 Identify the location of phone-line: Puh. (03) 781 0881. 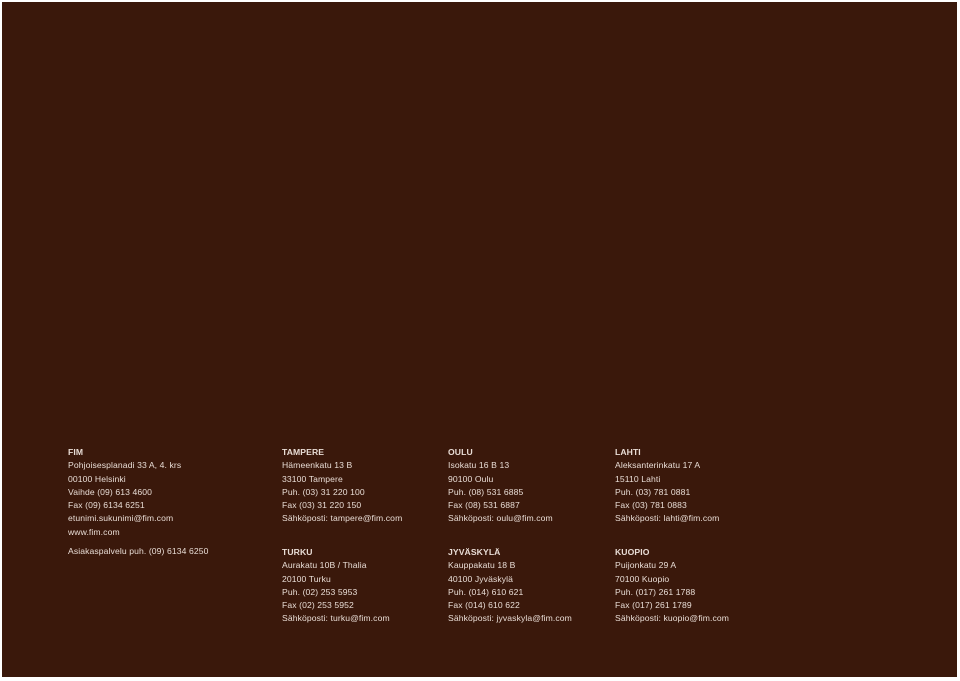
(653, 491).